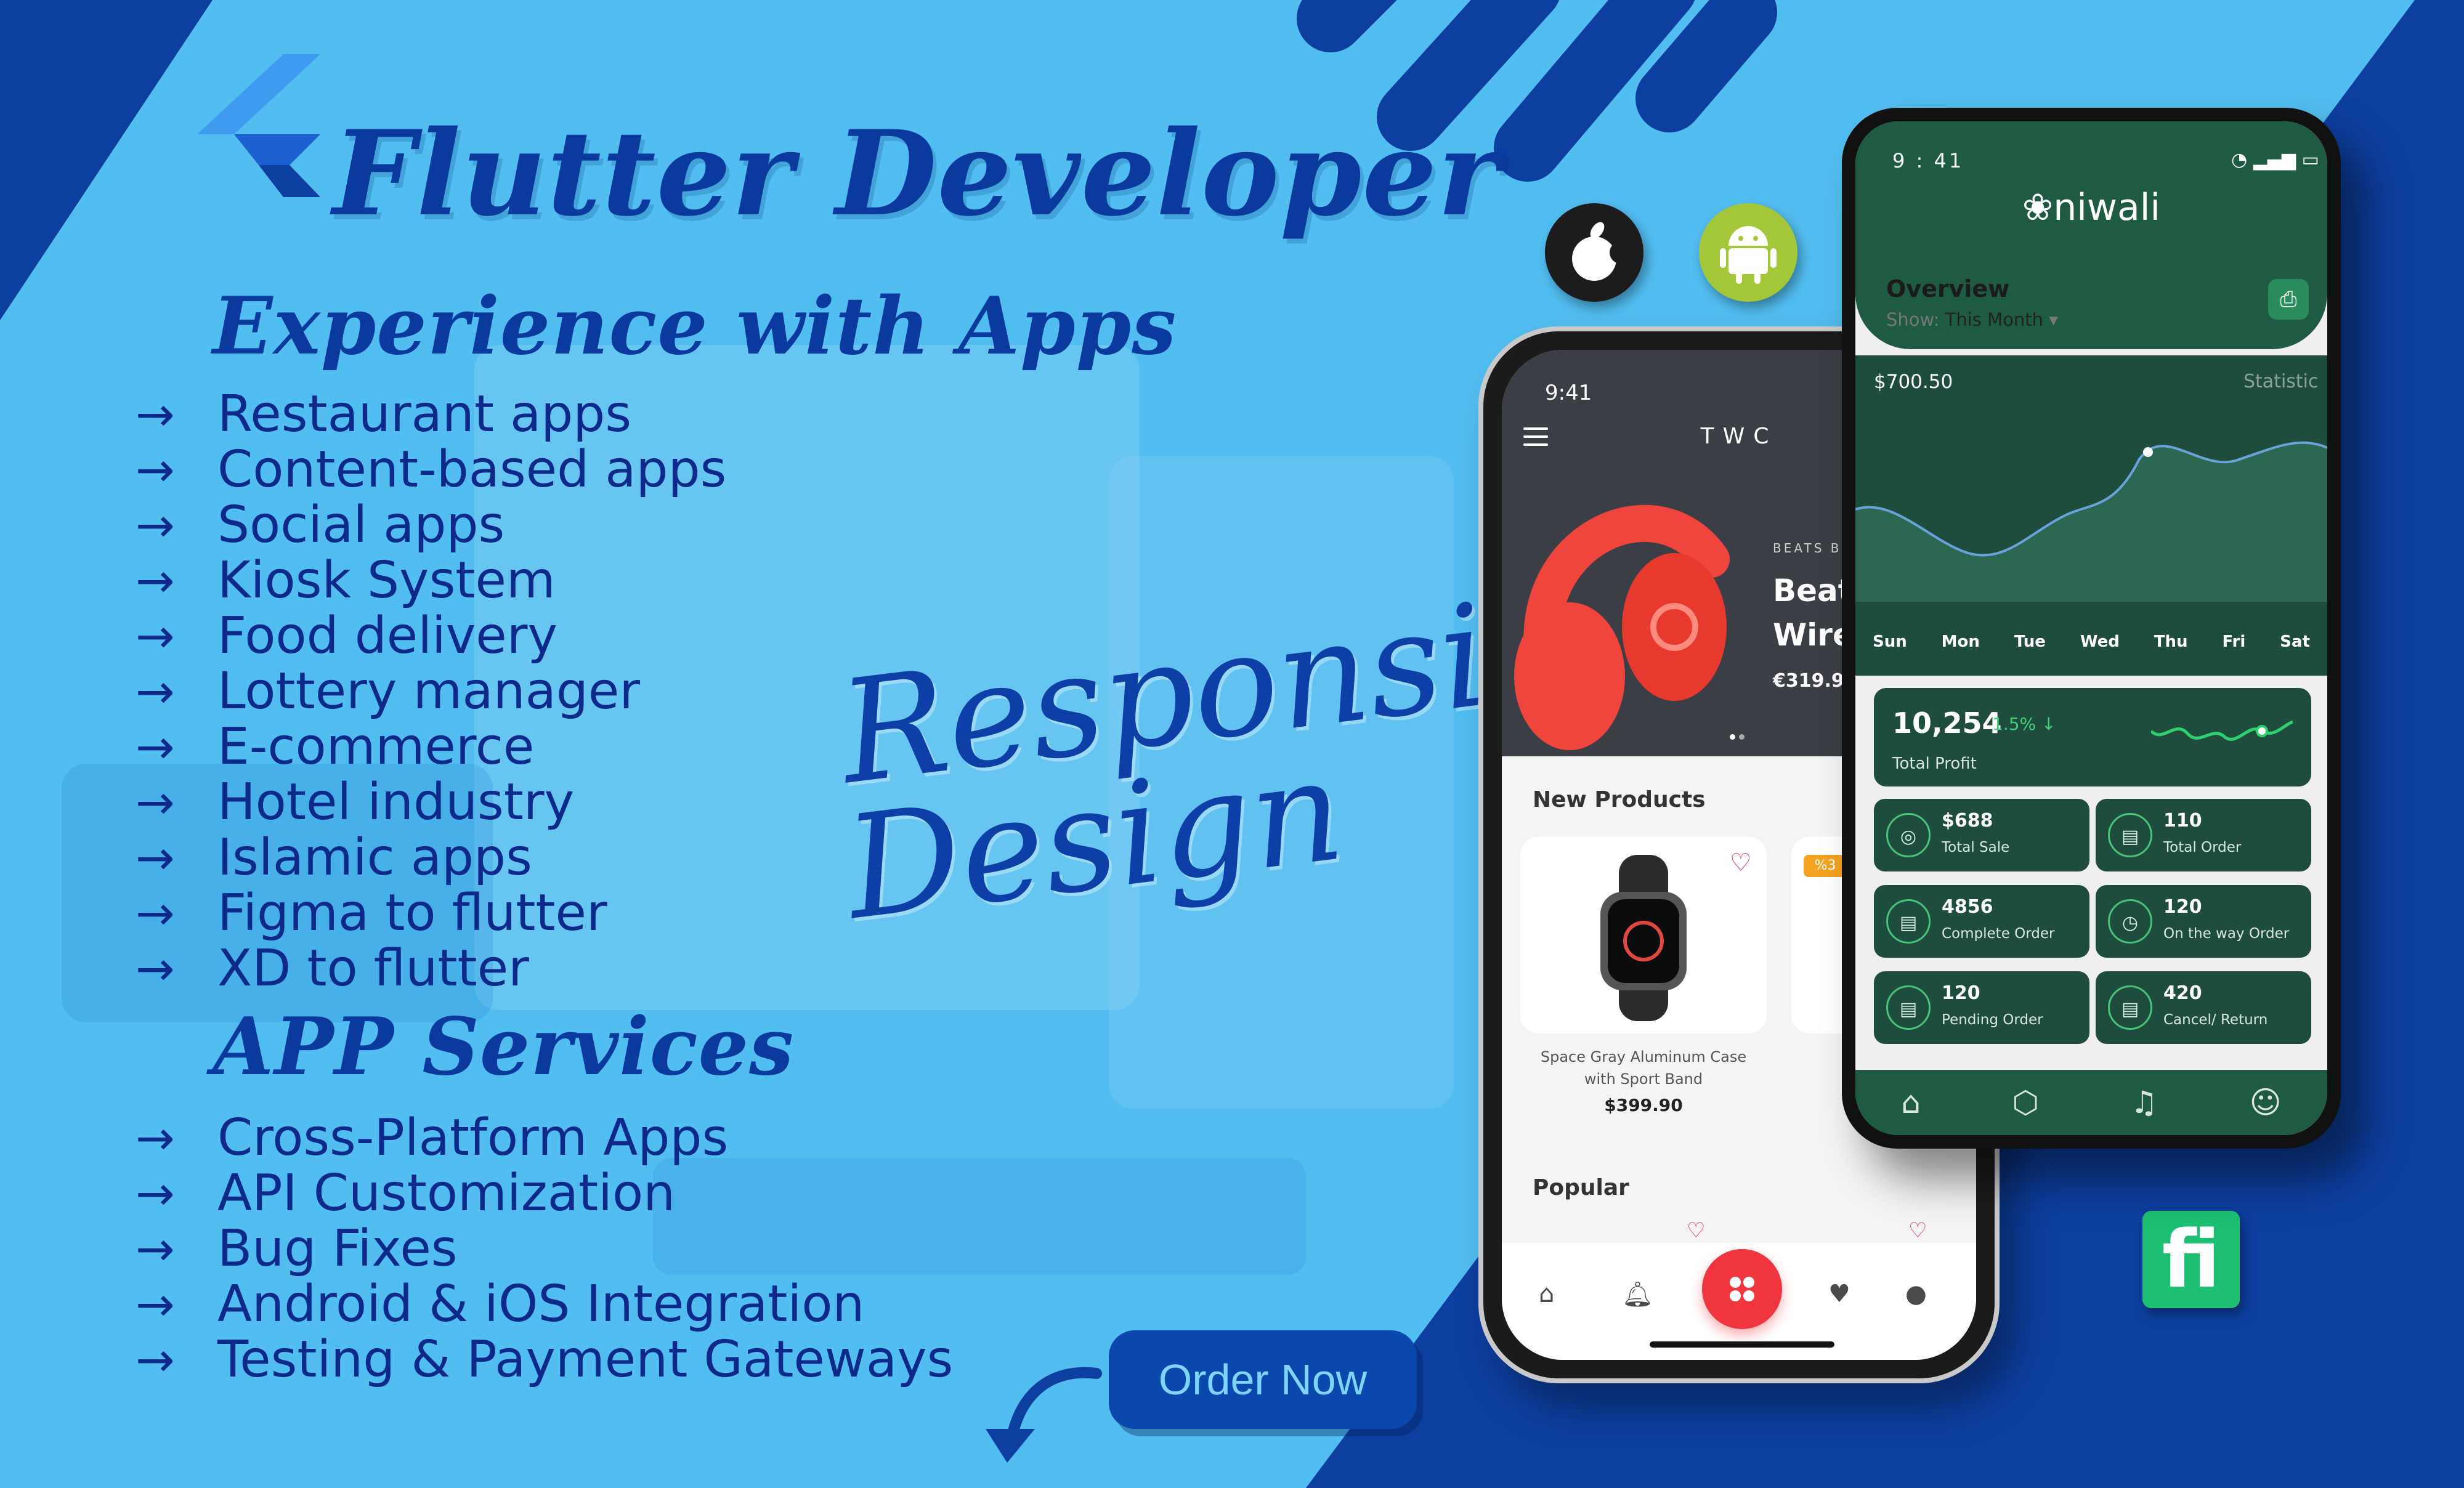 The image size is (2464, 1488). What do you see at coordinates (1916, 1294) in the screenshot?
I see `profile-icon: ●` at bounding box center [1916, 1294].